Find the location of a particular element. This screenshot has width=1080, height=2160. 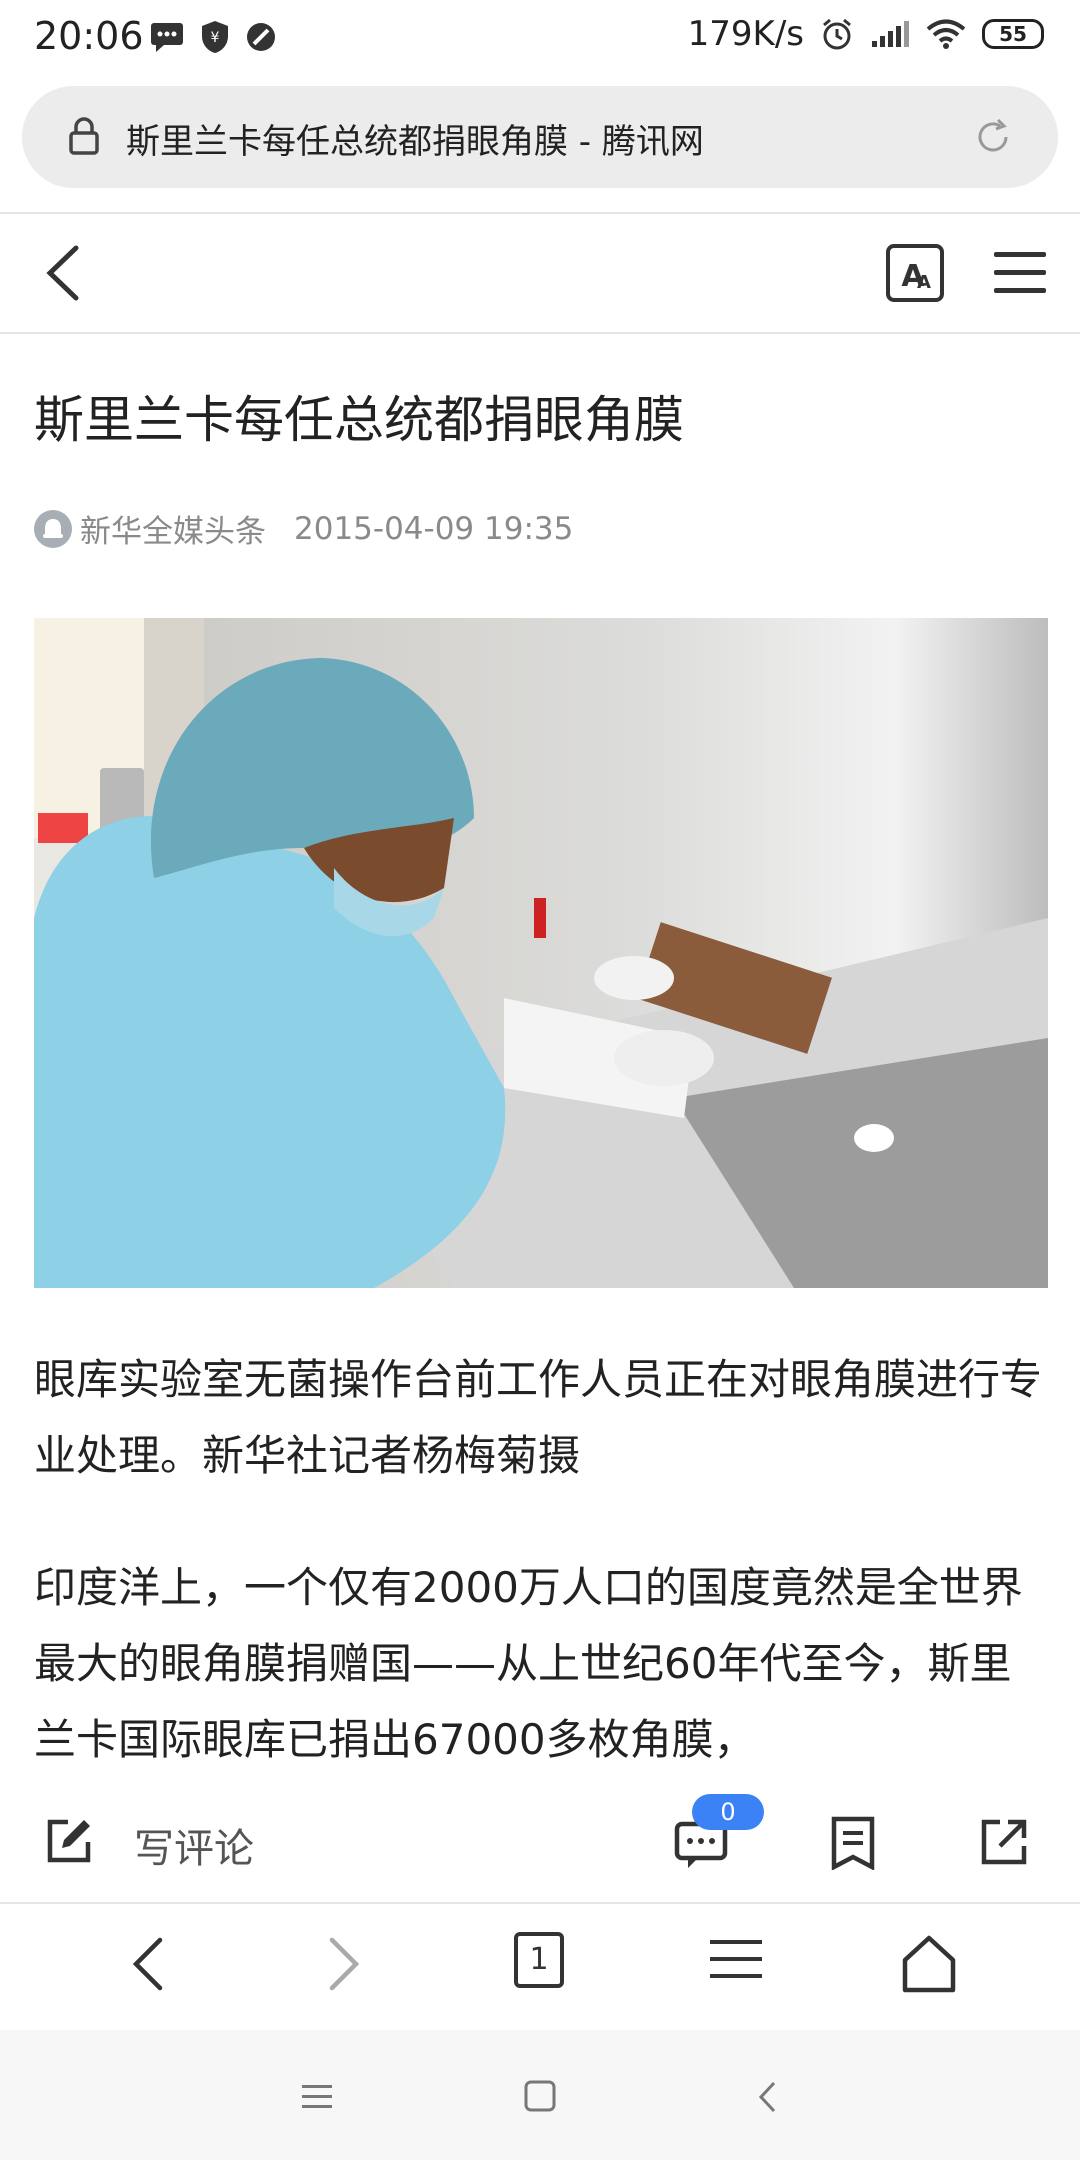

battery-level: 55 is located at coordinates (1013, 34).